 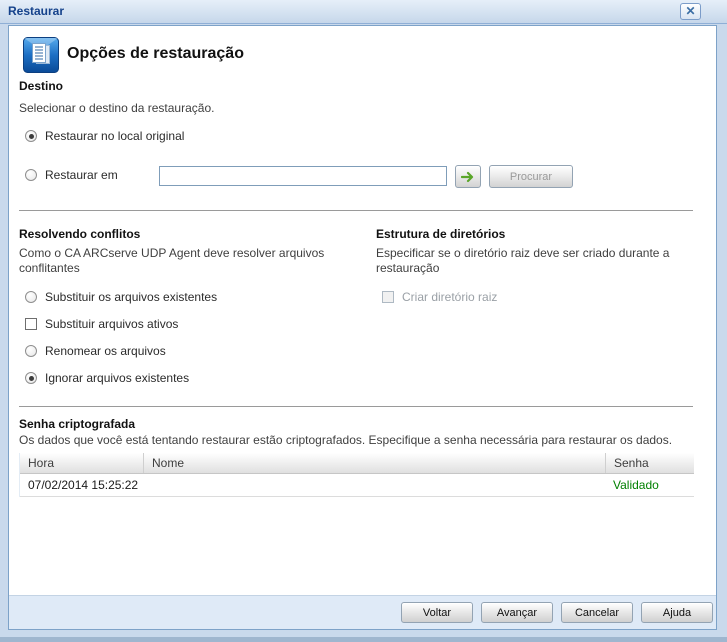 I want to click on checkbox-replace-active-label: Substituir arquivos ativos, so click(x=112, y=324).